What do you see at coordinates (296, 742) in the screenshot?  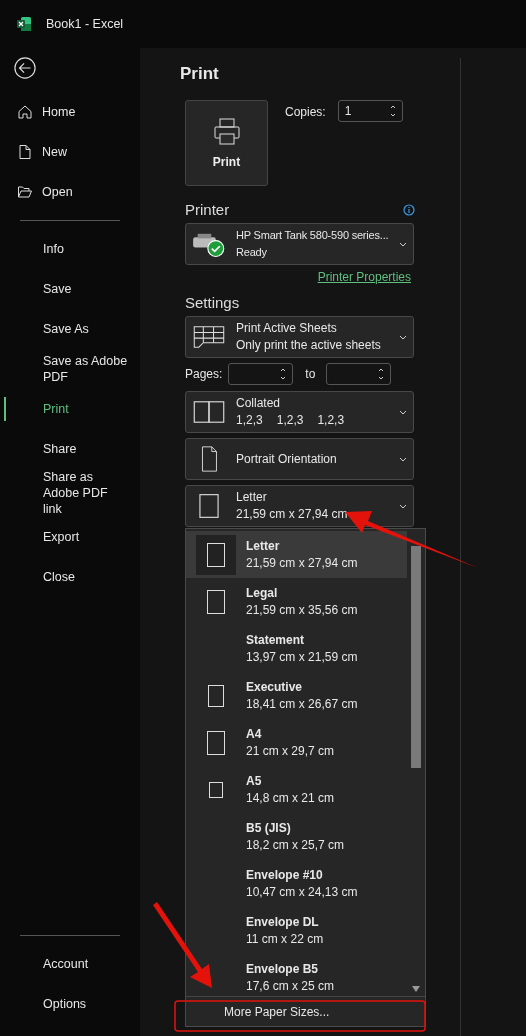 I see `paper-size-option: A4 21 cm x 29,7 cm` at bounding box center [296, 742].